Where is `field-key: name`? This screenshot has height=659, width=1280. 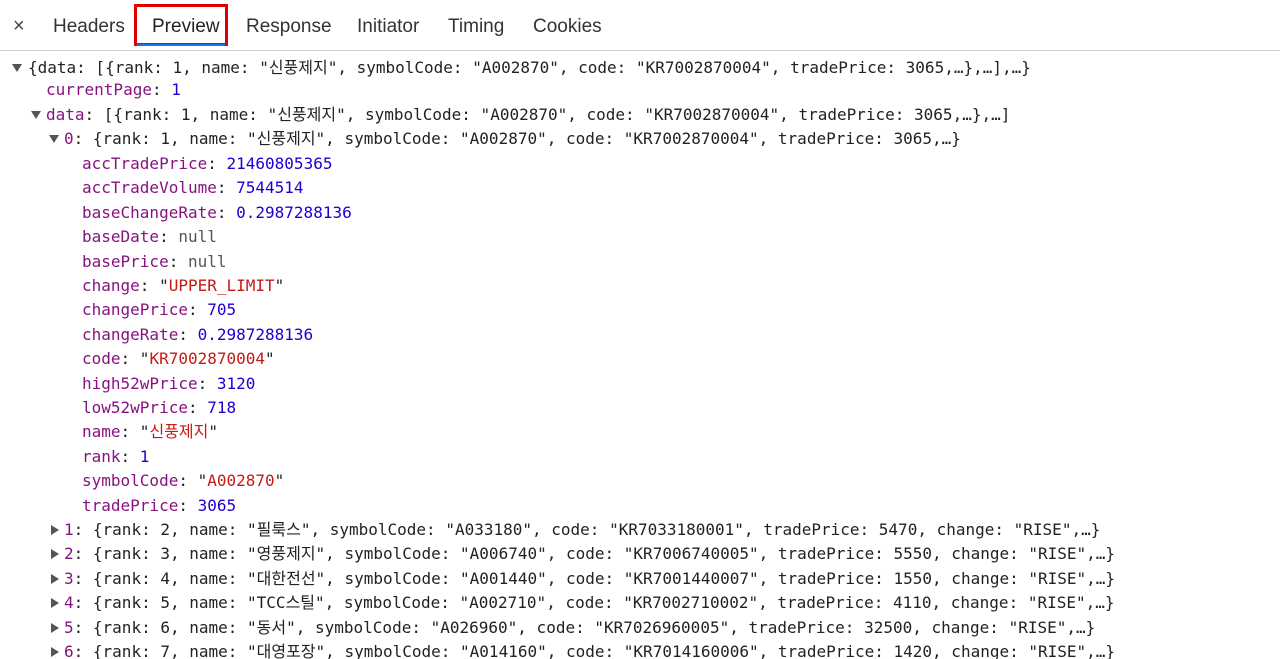
field-key: name is located at coordinates (101, 432).